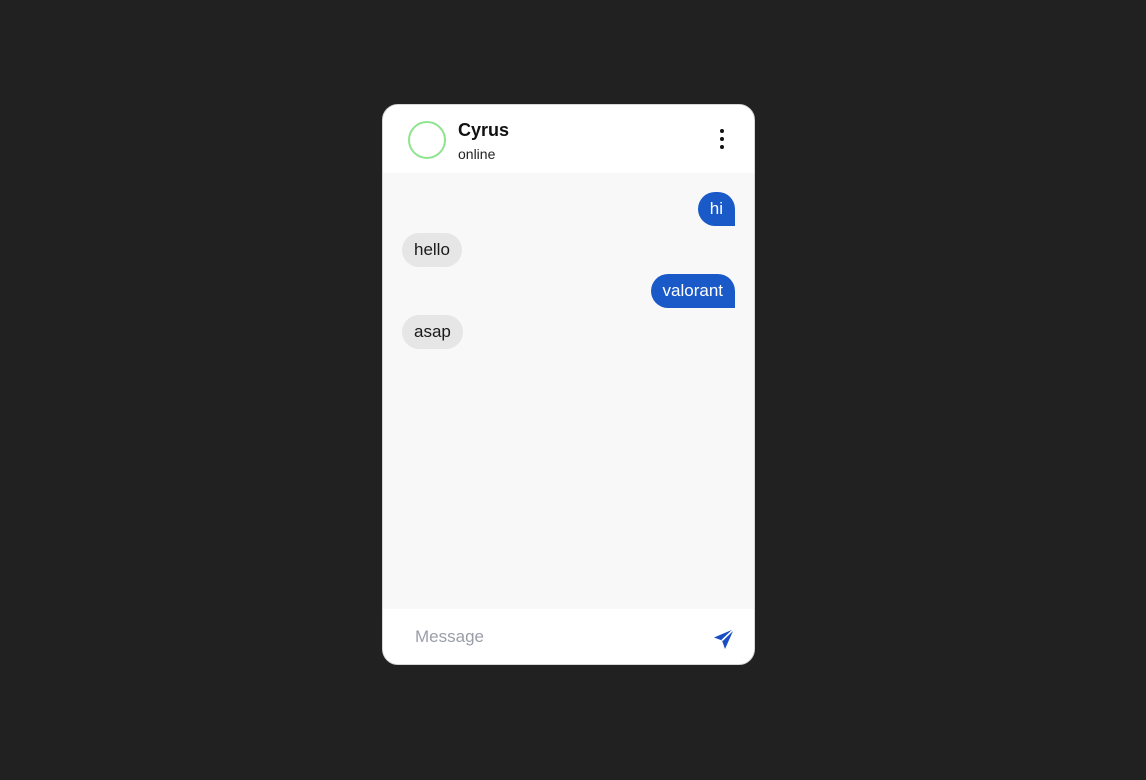  What do you see at coordinates (692, 291) in the screenshot?
I see `message-bubble-outgoing: valorant` at bounding box center [692, 291].